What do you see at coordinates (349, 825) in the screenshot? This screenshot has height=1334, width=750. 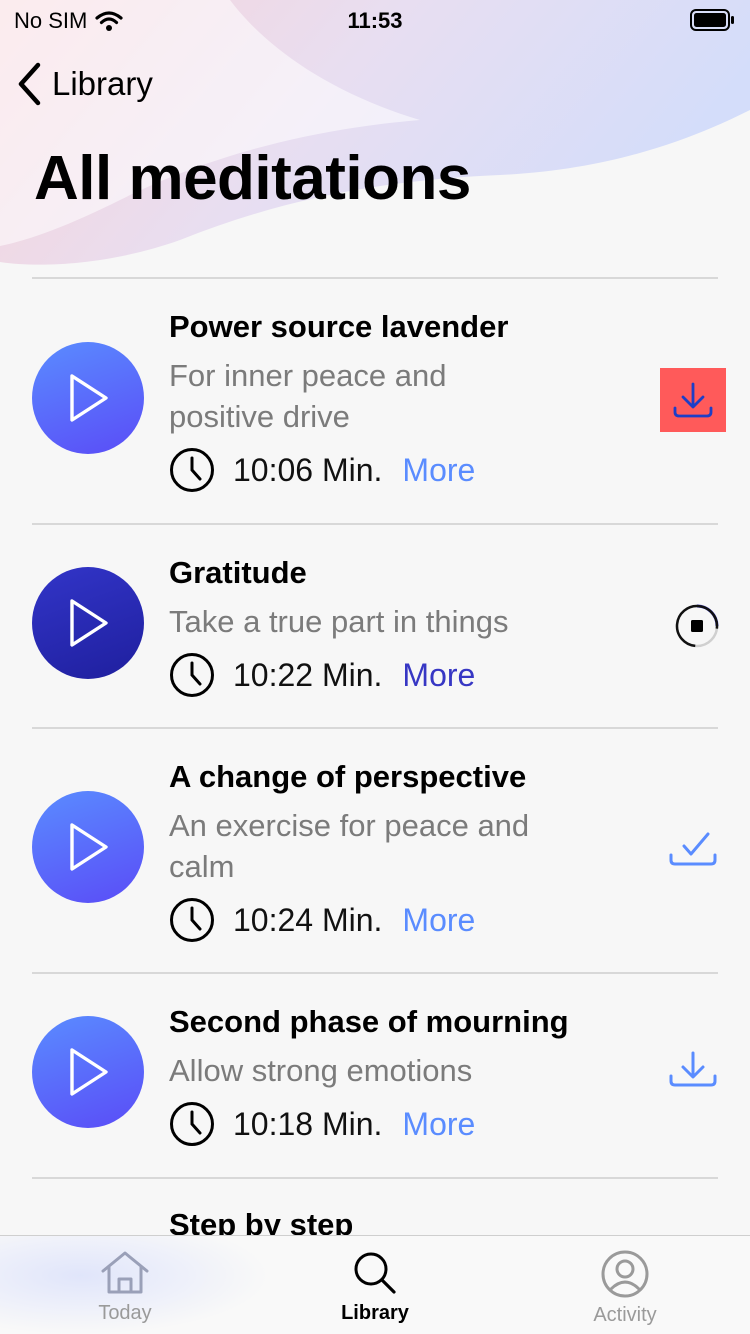 I see `subtitle-line: An exercise for peace and` at bounding box center [349, 825].